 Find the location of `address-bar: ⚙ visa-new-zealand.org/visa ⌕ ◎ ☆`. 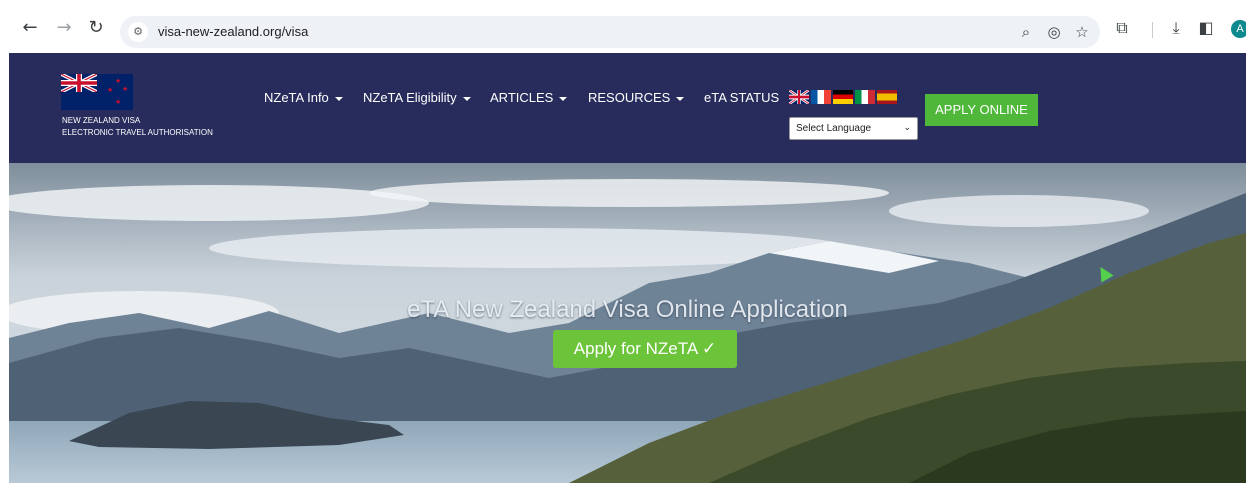

address-bar: ⚙ visa-new-zealand.org/visa ⌕ ◎ ☆ is located at coordinates (610, 32).